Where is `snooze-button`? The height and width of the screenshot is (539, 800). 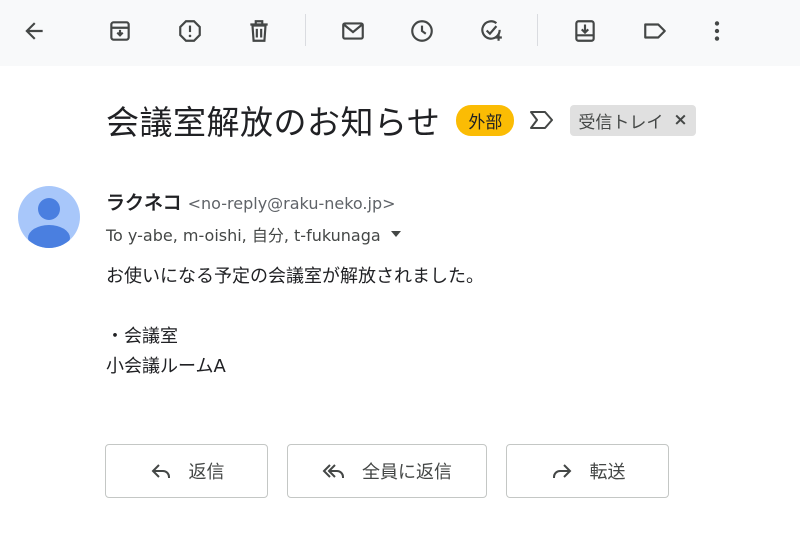 snooze-button is located at coordinates (422, 31).